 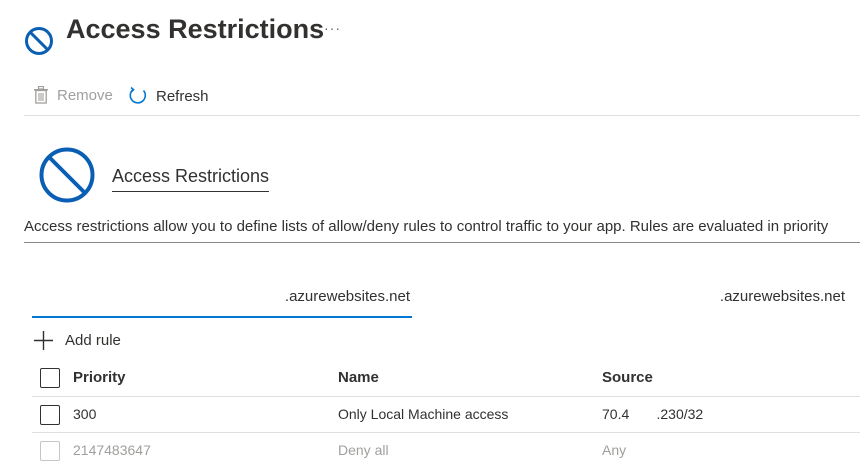 I want to click on plus-icon, so click(x=43, y=340).